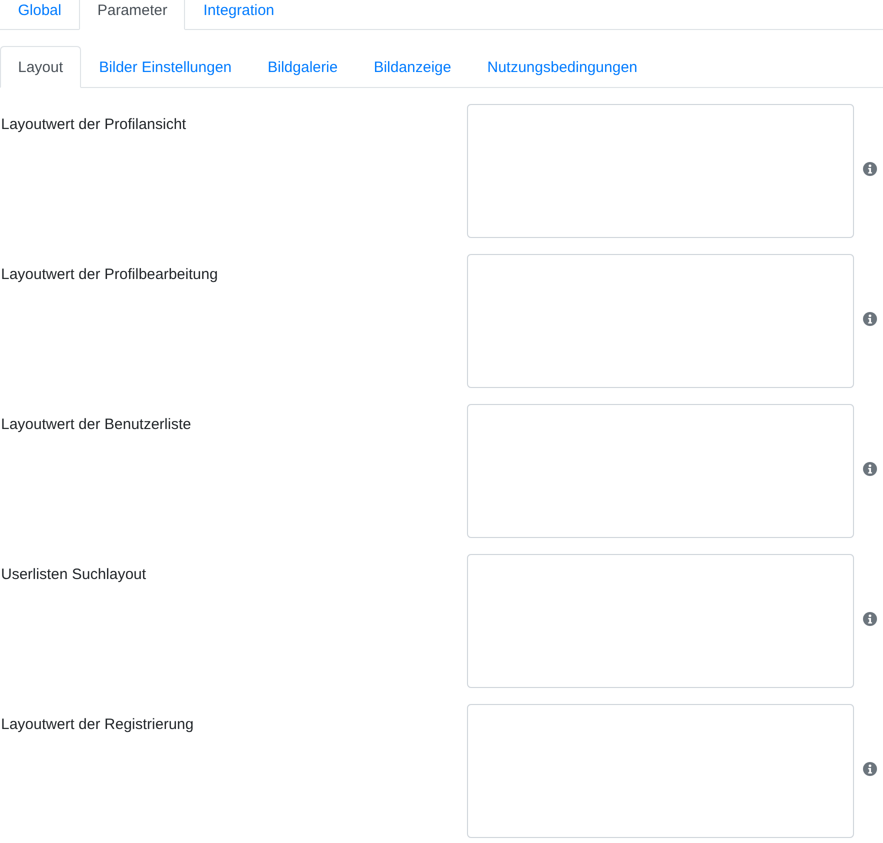 Image resolution: width=883 pixels, height=843 pixels. What do you see at coordinates (413, 67) in the screenshot?
I see `tab: Bildanzeige` at bounding box center [413, 67].